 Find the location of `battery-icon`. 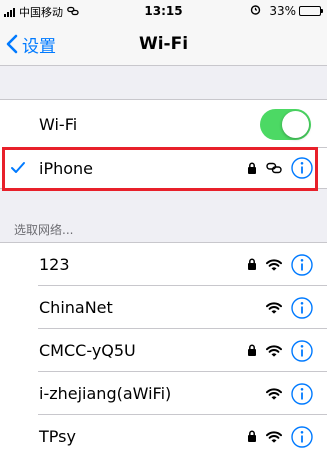

battery-icon is located at coordinates (311, 11).